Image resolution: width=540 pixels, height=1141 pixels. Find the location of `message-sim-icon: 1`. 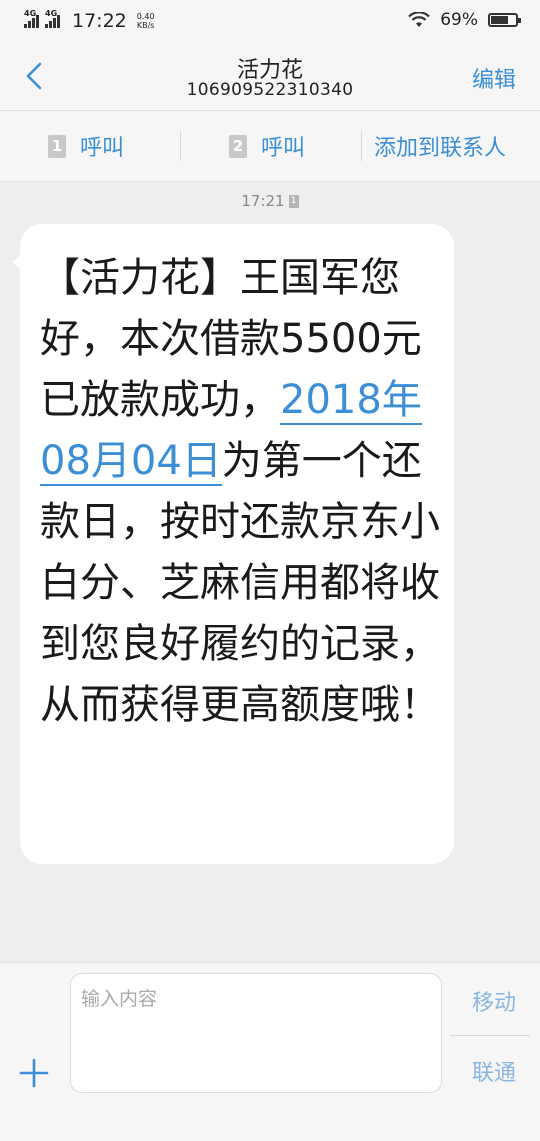

message-sim-icon: 1 is located at coordinates (293, 201).